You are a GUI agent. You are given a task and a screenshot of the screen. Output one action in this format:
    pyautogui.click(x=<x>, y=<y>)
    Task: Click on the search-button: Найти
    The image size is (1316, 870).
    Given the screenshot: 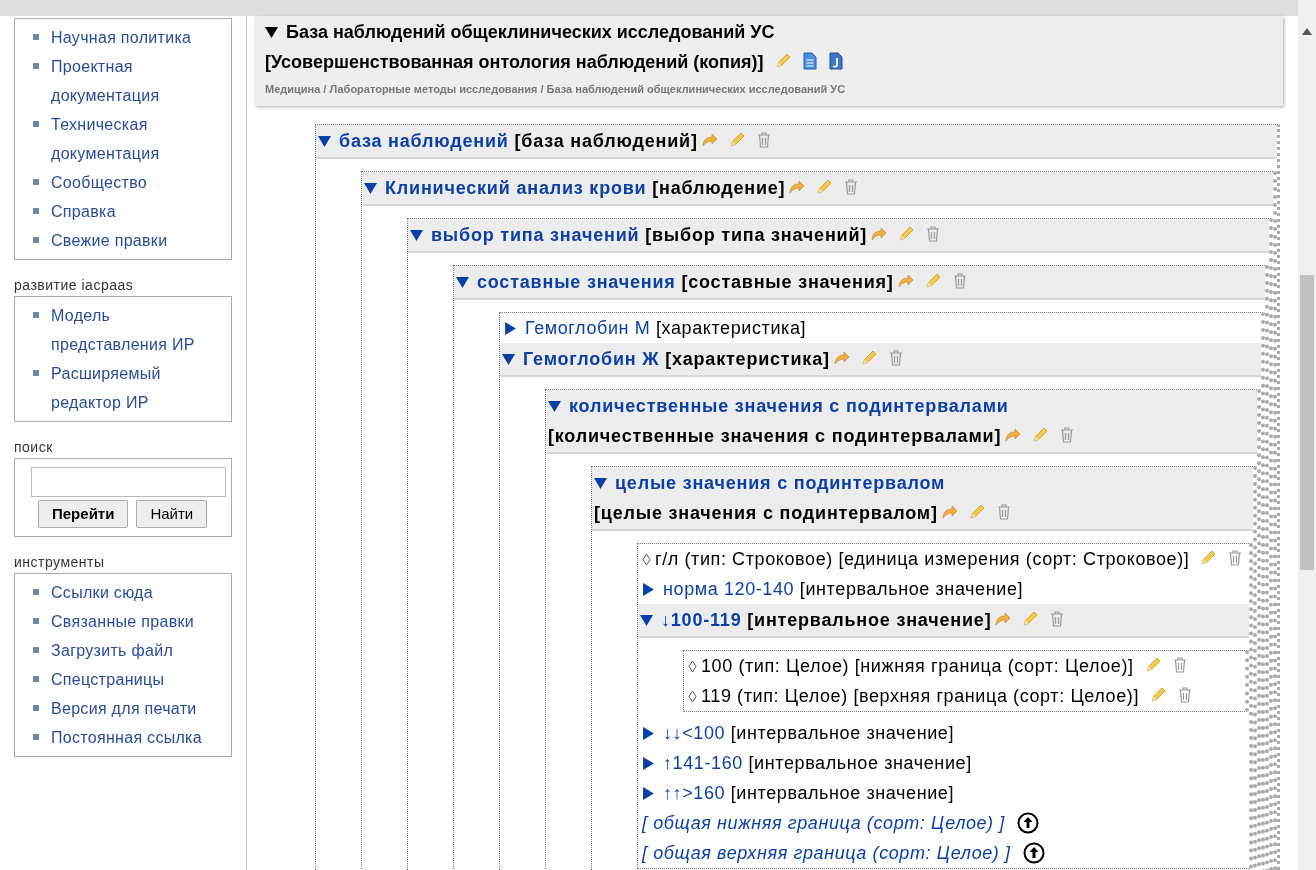 What is the action you would take?
    pyautogui.click(x=172, y=514)
    